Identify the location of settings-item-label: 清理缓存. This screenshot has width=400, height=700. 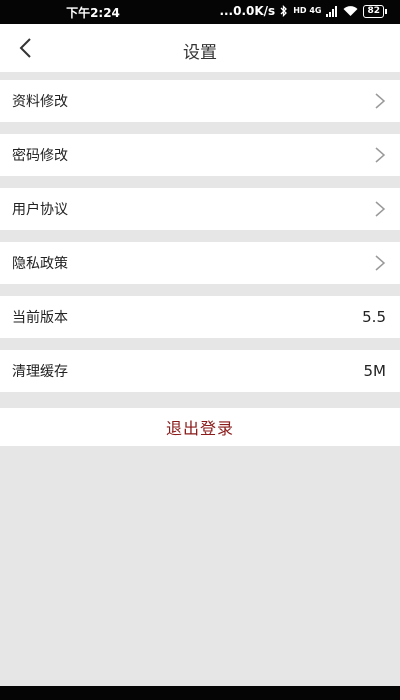
(40, 372).